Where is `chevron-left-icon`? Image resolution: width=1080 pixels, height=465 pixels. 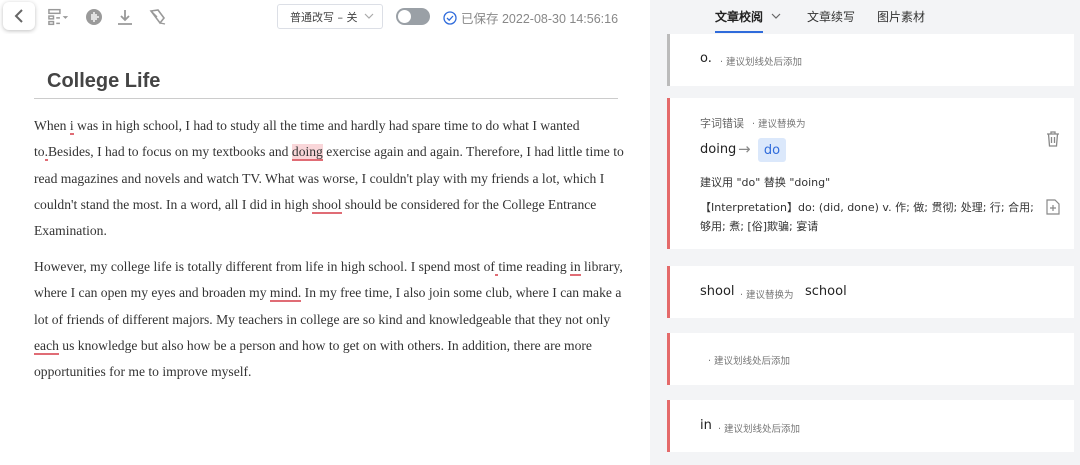 chevron-left-icon is located at coordinates (18, 16).